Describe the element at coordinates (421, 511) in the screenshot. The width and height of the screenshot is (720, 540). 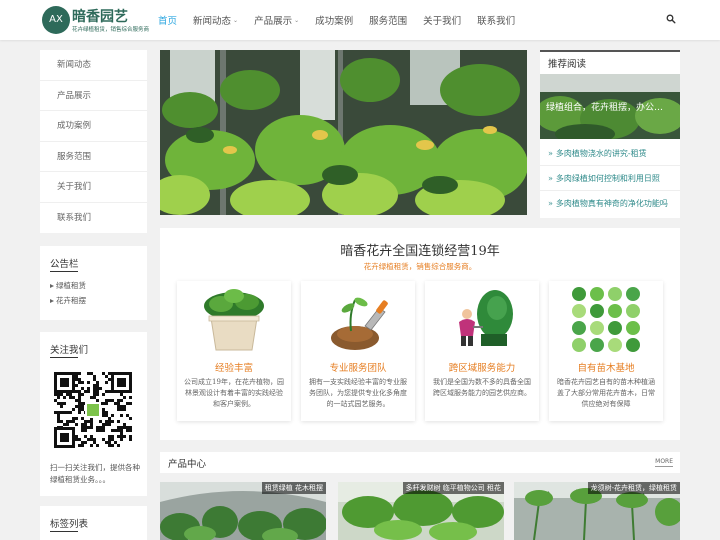
I see `product-card: 多杆发财树 临平植物公司 租花` at that location.